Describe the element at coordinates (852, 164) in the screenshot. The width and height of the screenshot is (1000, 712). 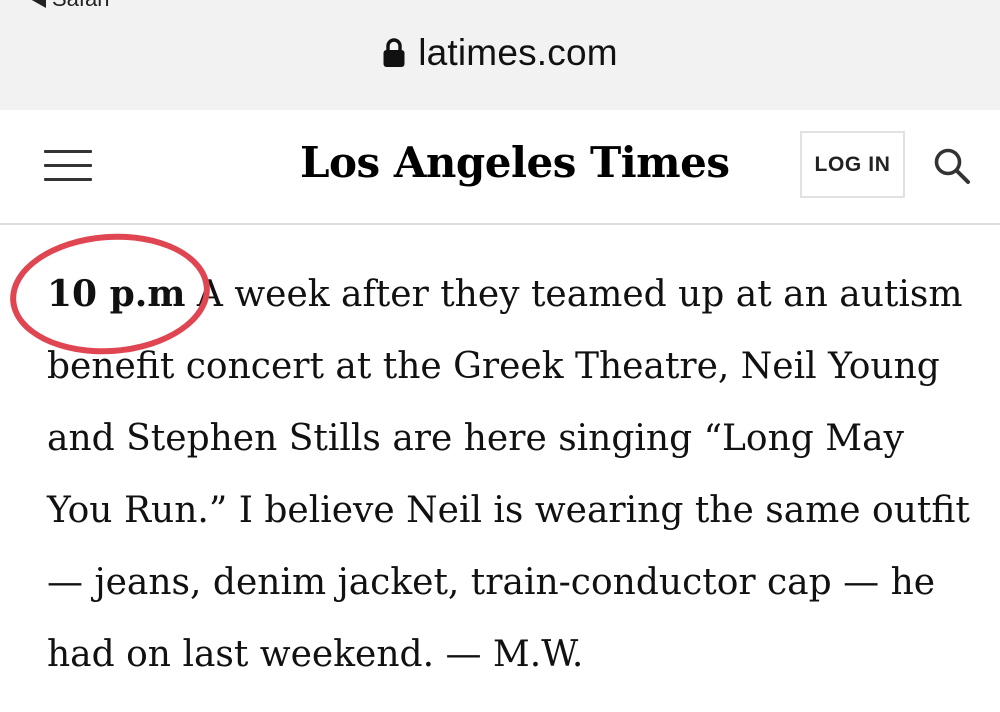
I see `log-in-button: LOG IN` at that location.